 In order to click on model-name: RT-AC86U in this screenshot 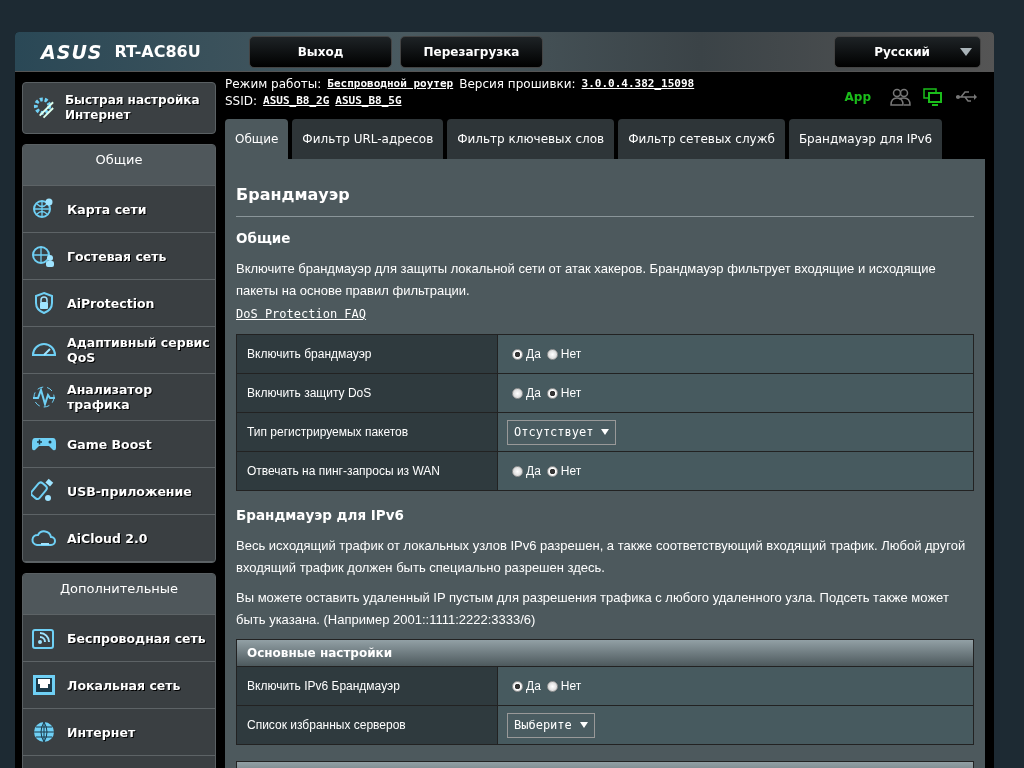, I will do `click(157, 51)`.